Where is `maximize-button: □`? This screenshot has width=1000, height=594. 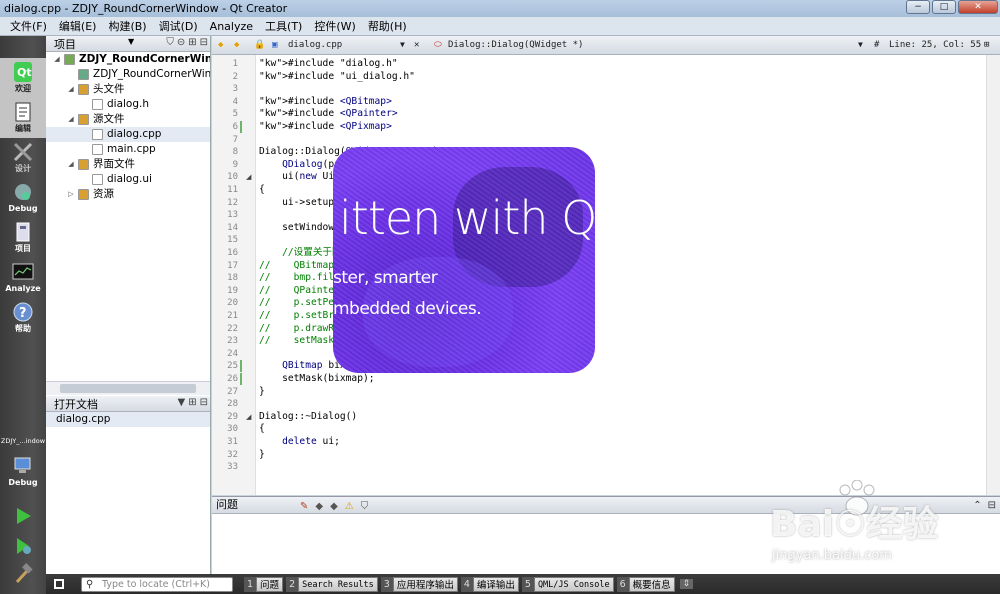 maximize-button: □ is located at coordinates (944, 7).